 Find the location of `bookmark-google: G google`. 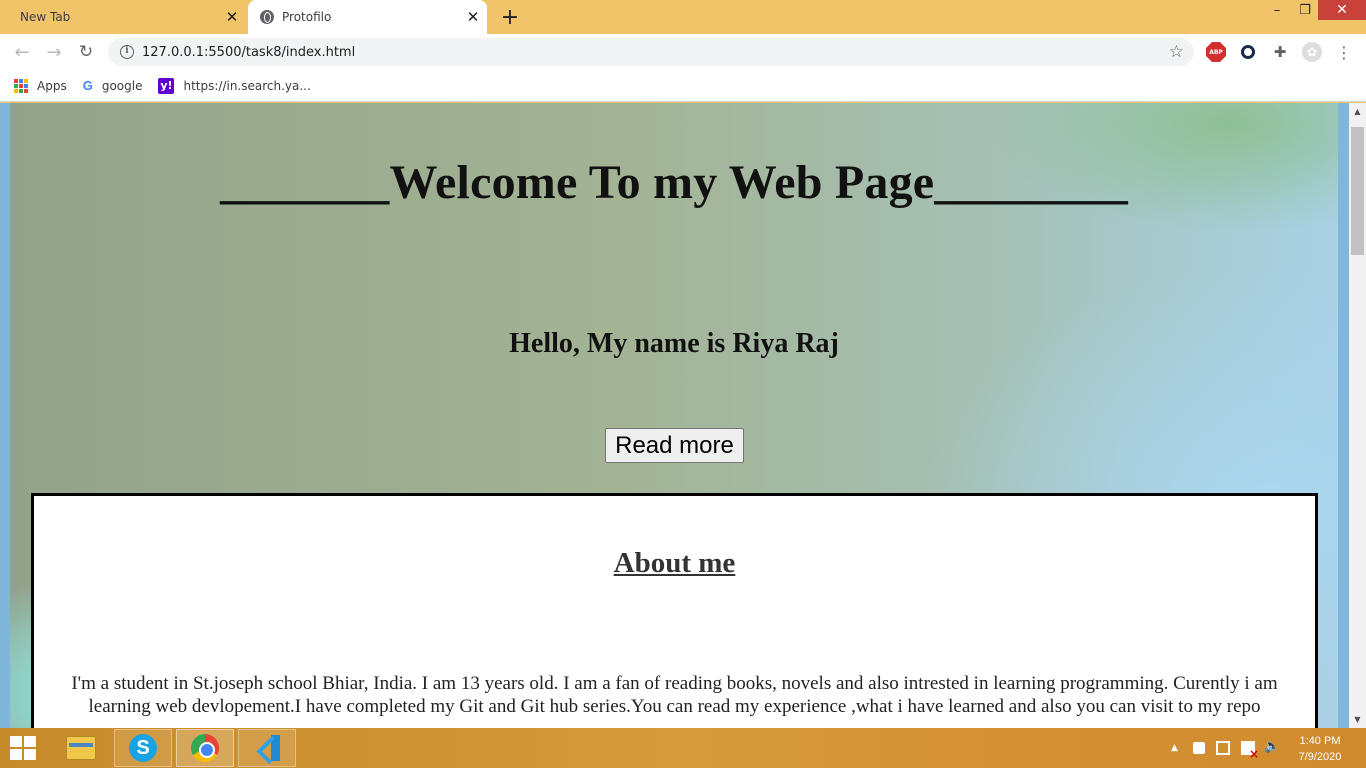

bookmark-google: G google is located at coordinates (113, 85).